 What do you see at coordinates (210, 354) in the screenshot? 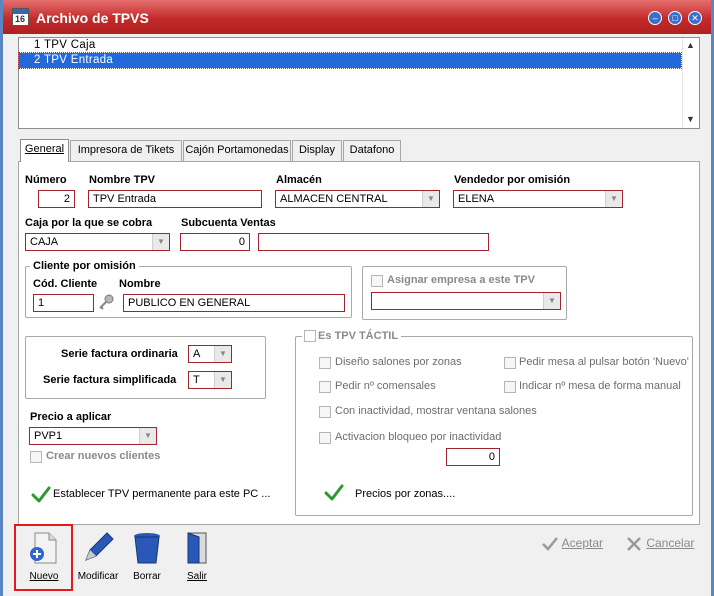
I see `serie-ordinaria-combo: A ▼` at bounding box center [210, 354].